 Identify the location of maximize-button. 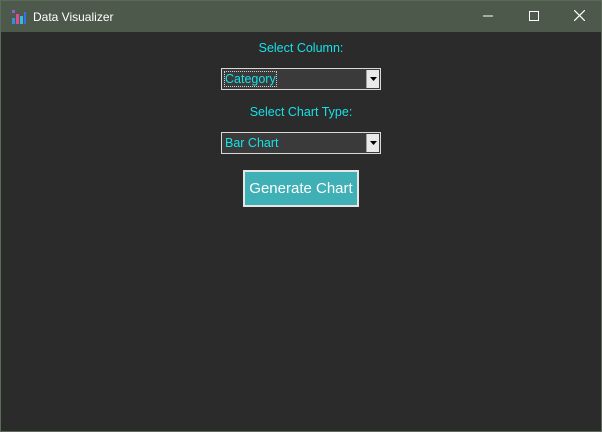
(534, 16).